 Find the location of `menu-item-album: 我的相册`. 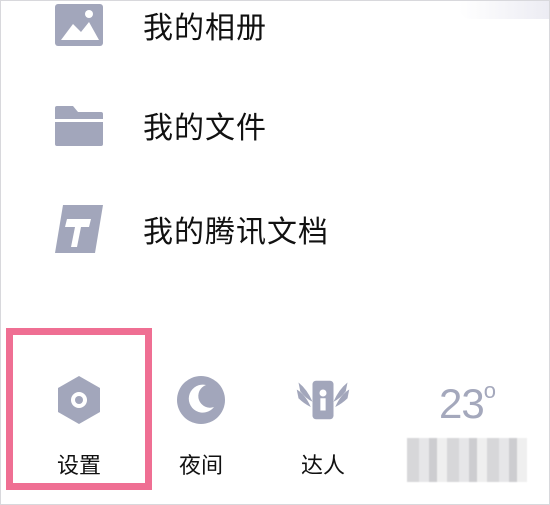

menu-item-album: 我的相册 is located at coordinates (259, 28).